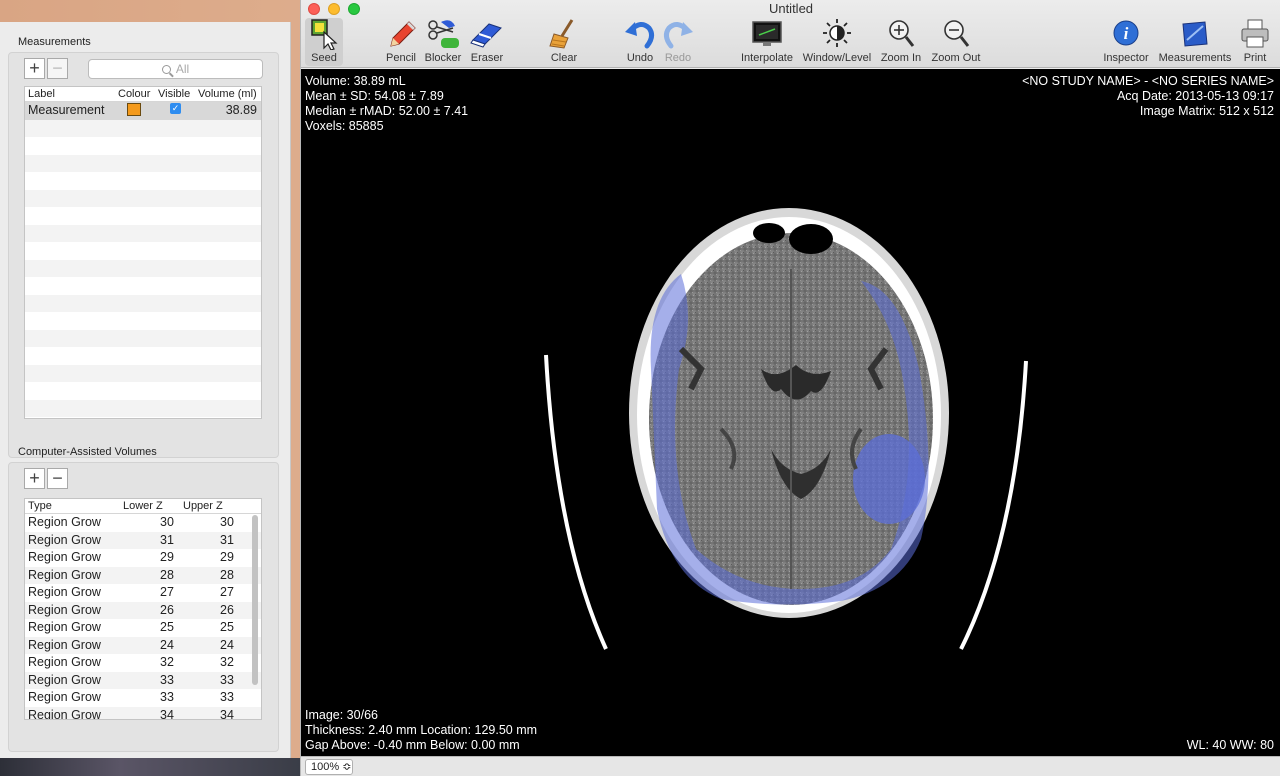 The width and height of the screenshot is (1280, 776). I want to click on volume-lower-z: 29, so click(167, 557).